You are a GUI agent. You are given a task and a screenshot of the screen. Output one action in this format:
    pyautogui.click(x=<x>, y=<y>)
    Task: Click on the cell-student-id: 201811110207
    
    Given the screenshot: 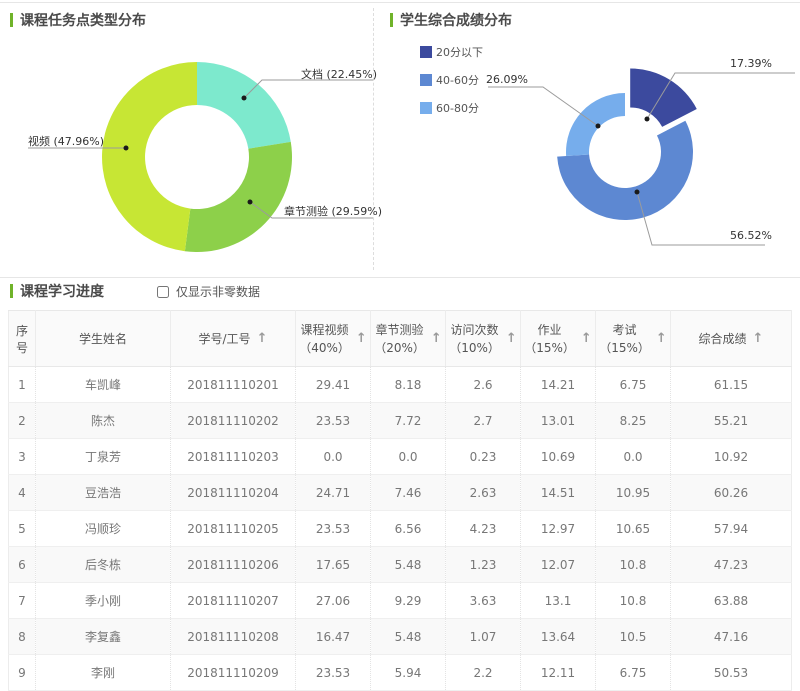 What is the action you would take?
    pyautogui.click(x=233, y=600)
    